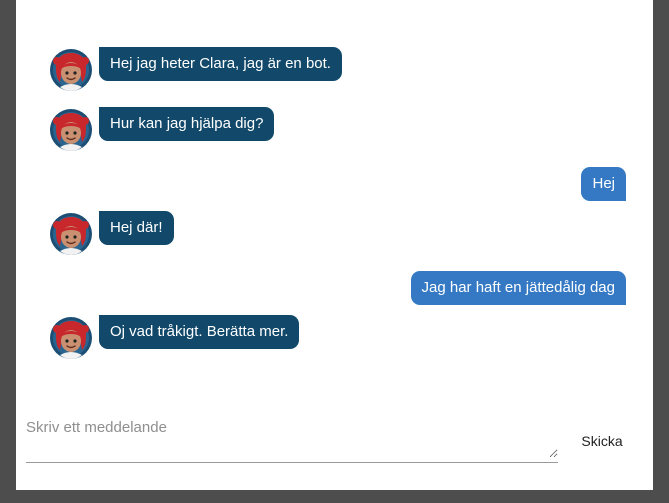  What do you see at coordinates (602, 441) in the screenshot?
I see `send-button: Skicka` at bounding box center [602, 441].